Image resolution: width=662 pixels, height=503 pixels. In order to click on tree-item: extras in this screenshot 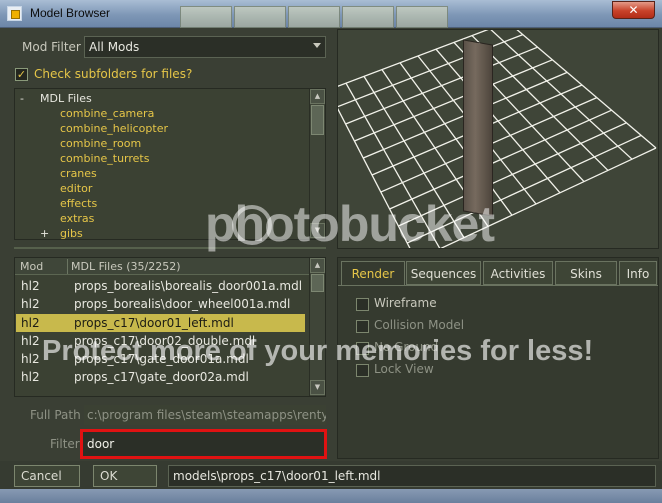, I will do `click(77, 218)`.